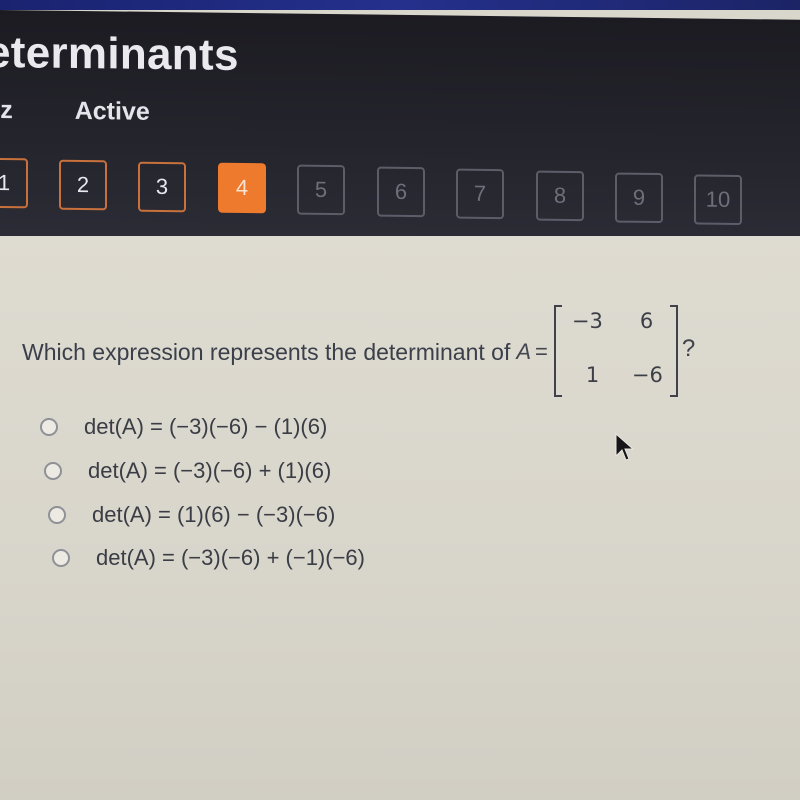 The image size is (800, 800). I want to click on question-button-7: 7, so click(480, 194).